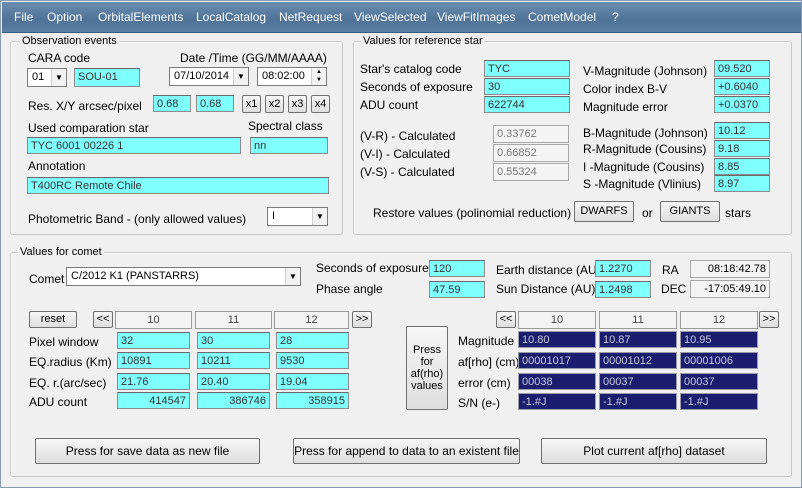 The image size is (802, 488). What do you see at coordinates (742, 130) in the screenshot?
I see `b-magnitude-field: 10.12` at bounding box center [742, 130].